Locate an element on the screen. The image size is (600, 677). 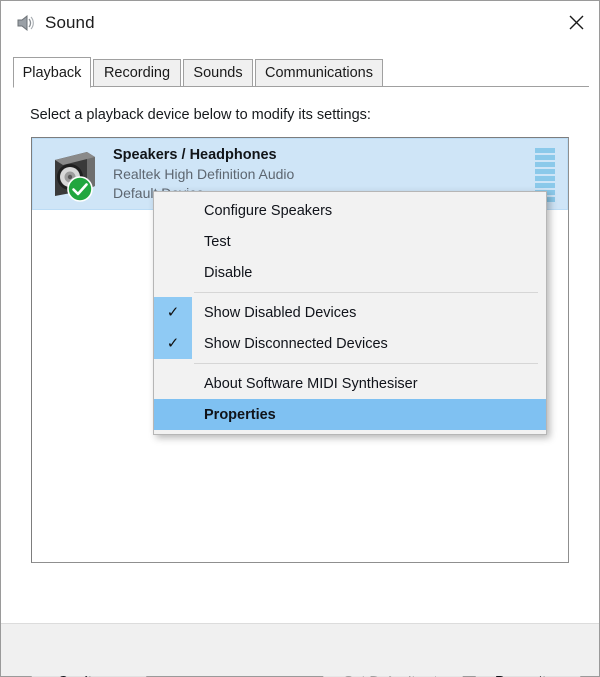
menu-item-show-disabled-devices: ✓ Show Disabled Devices is located at coordinates (350, 312).